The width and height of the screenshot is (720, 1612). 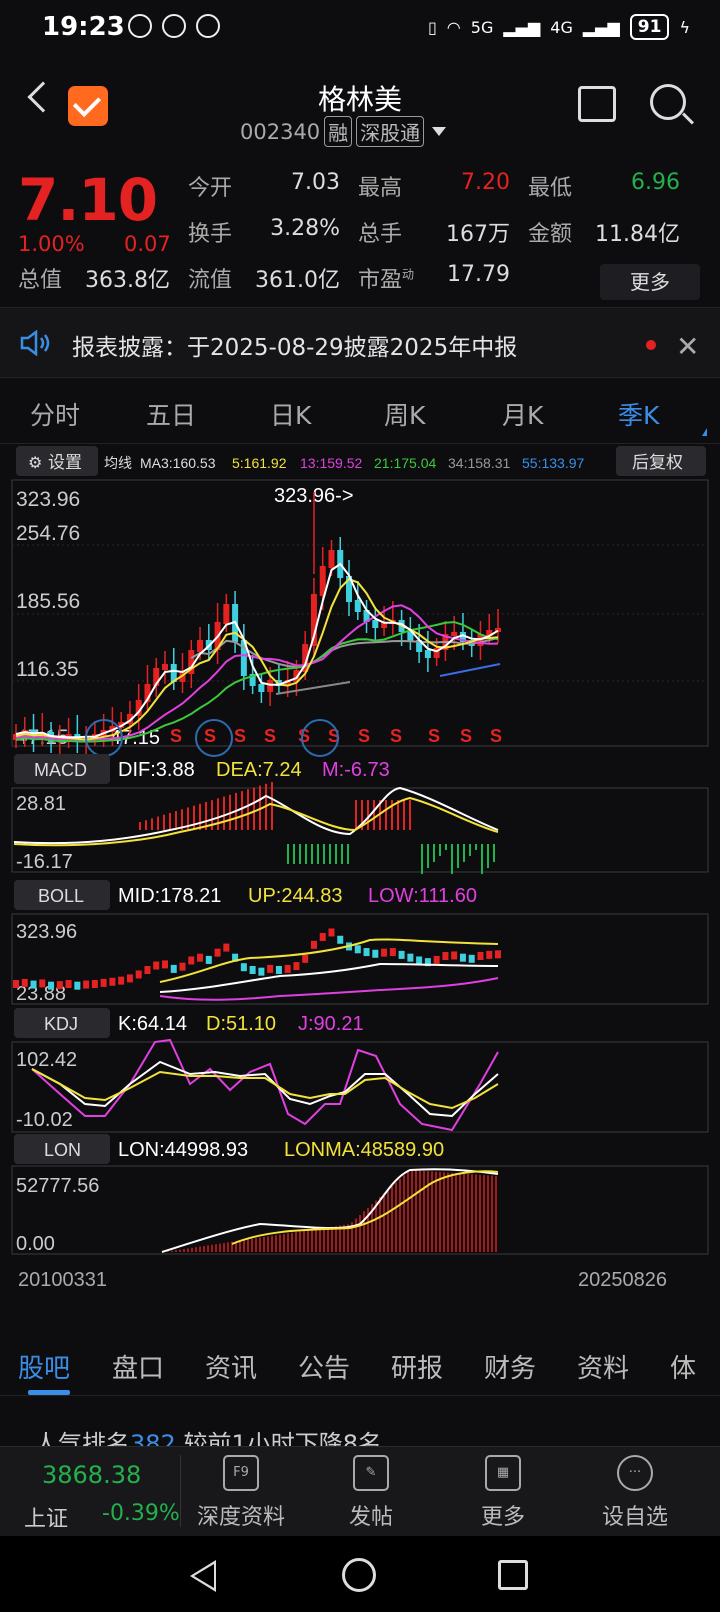 I want to click on tab-quarterly-k: 季K, so click(x=638, y=414).